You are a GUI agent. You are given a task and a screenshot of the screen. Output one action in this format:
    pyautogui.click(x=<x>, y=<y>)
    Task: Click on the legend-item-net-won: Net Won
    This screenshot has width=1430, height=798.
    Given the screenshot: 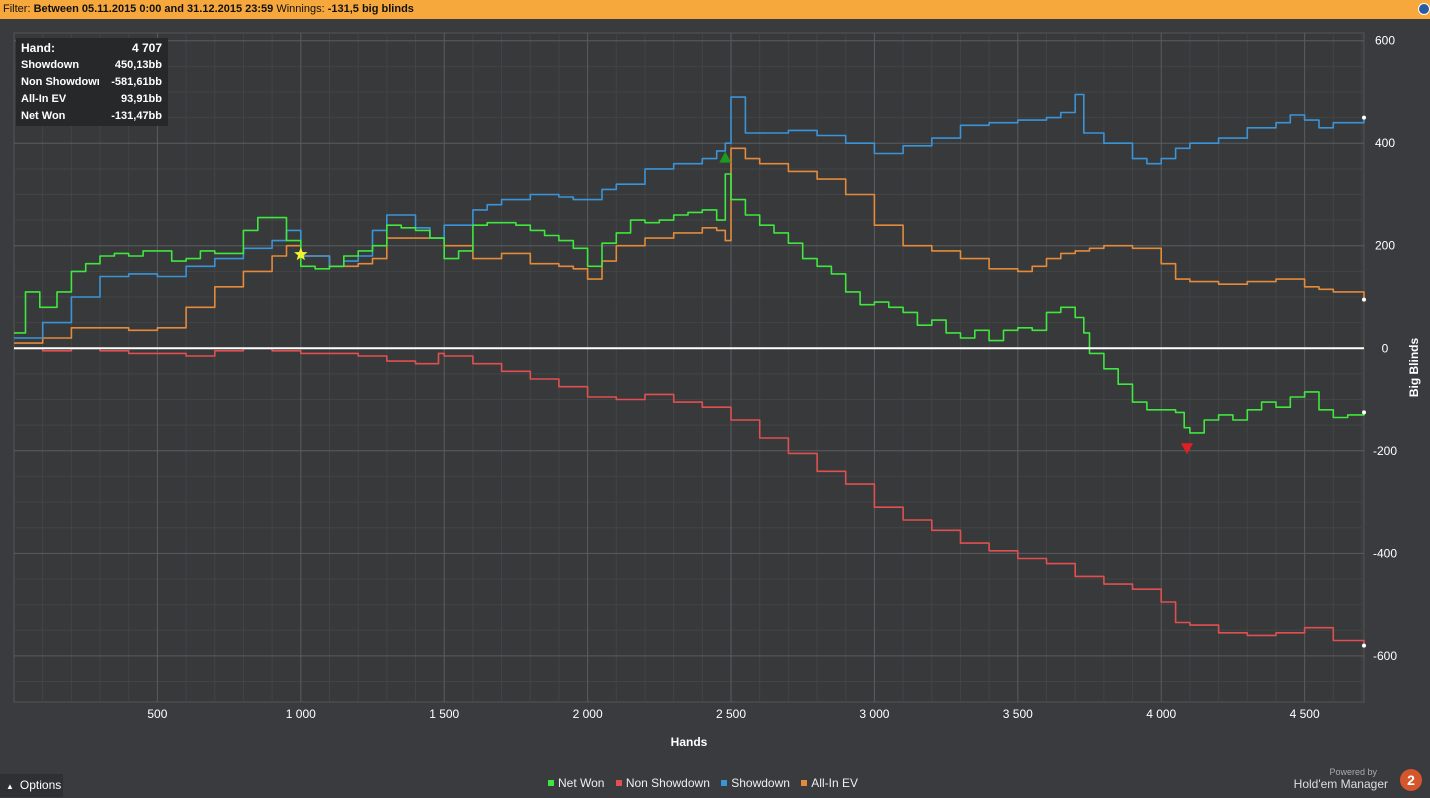 What is the action you would take?
    pyautogui.click(x=576, y=783)
    